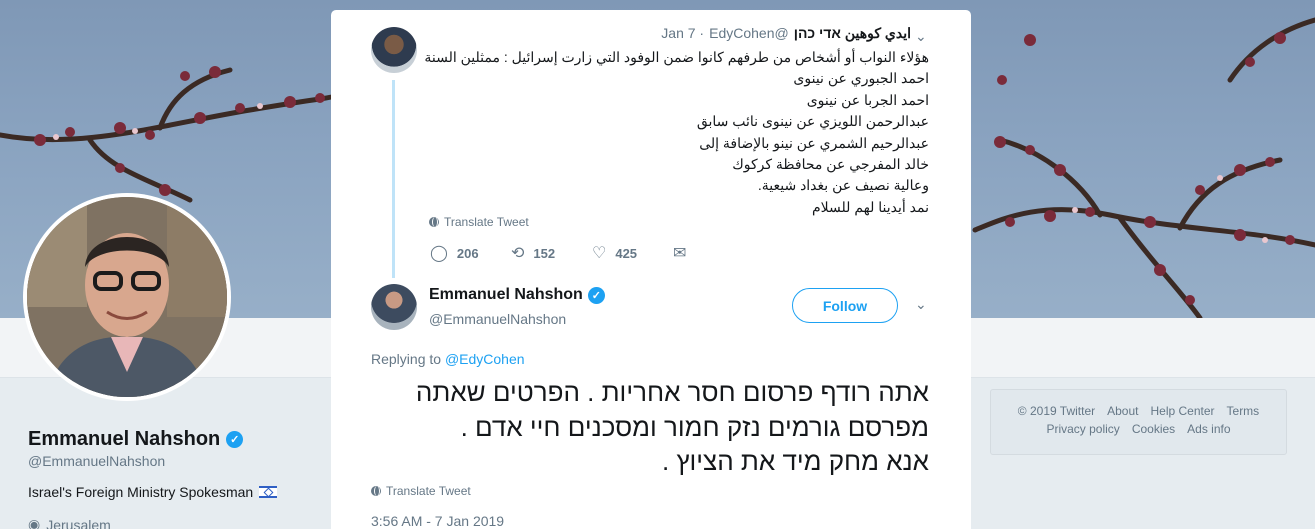 The height and width of the screenshot is (529, 1315). I want to click on footer-link-help-center: Help Center, so click(1182, 411).